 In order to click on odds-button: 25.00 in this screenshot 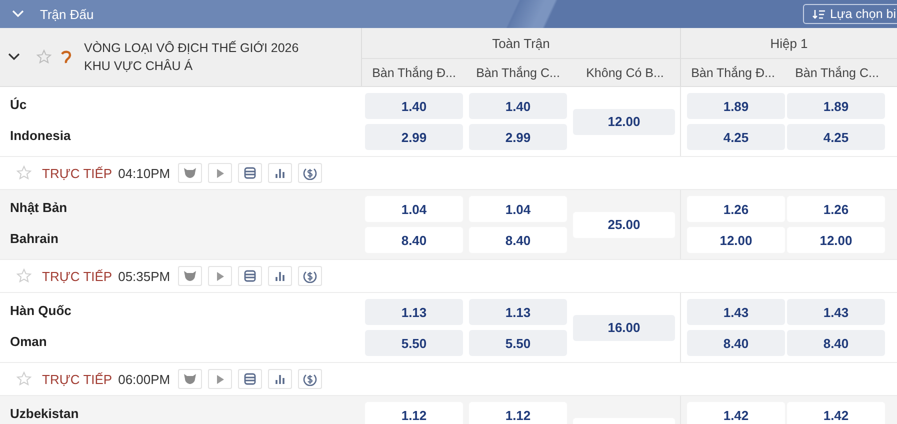, I will do `click(624, 225)`.